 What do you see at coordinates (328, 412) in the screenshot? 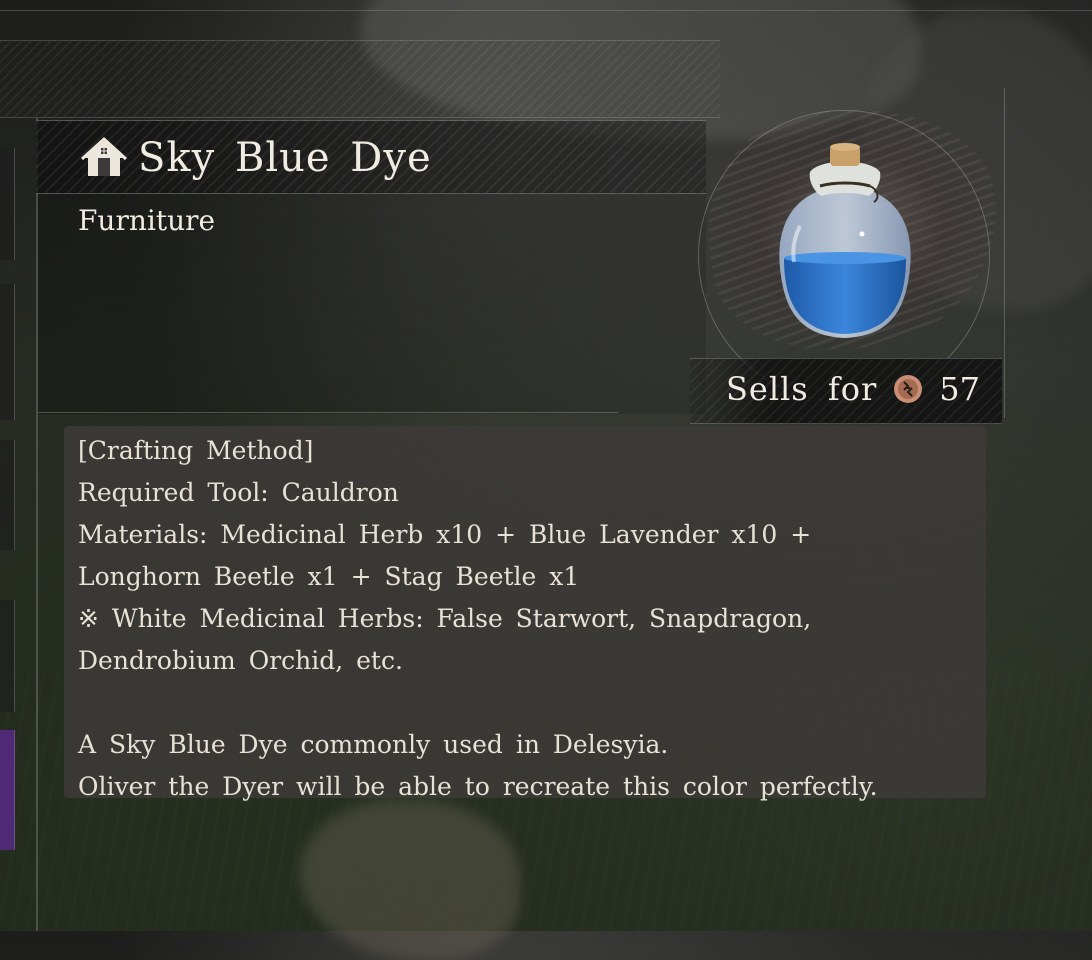
I see `tooltip-divider` at bounding box center [328, 412].